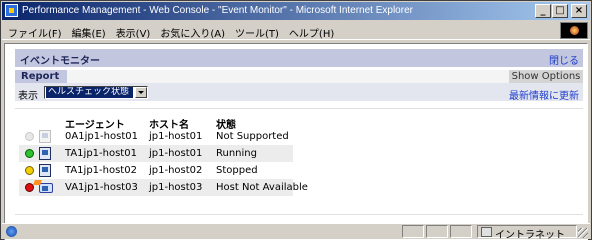 The height and width of the screenshot is (240, 592). What do you see at coordinates (176, 187) in the screenshot?
I see `host-name: jp1-host03` at bounding box center [176, 187].